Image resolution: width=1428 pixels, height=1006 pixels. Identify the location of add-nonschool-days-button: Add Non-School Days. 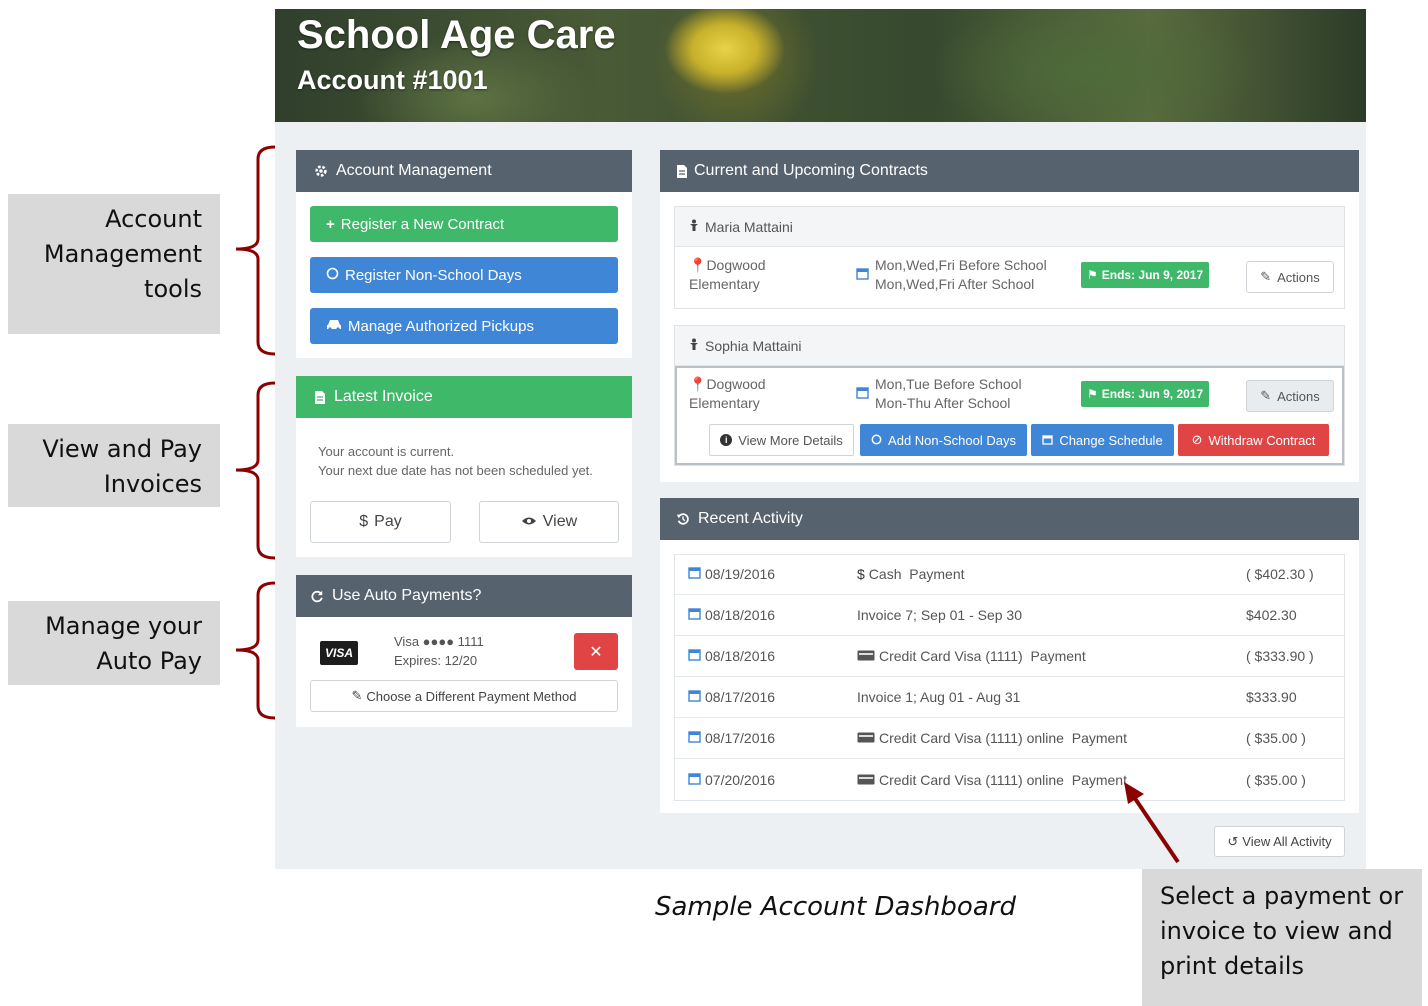
(943, 440).